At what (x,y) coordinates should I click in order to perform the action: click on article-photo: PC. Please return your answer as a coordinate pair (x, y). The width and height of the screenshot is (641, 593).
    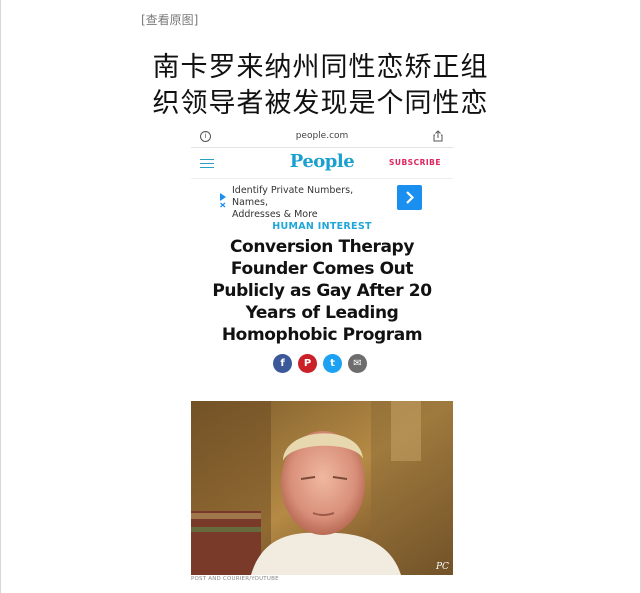
    Looking at the image, I should click on (322, 488).